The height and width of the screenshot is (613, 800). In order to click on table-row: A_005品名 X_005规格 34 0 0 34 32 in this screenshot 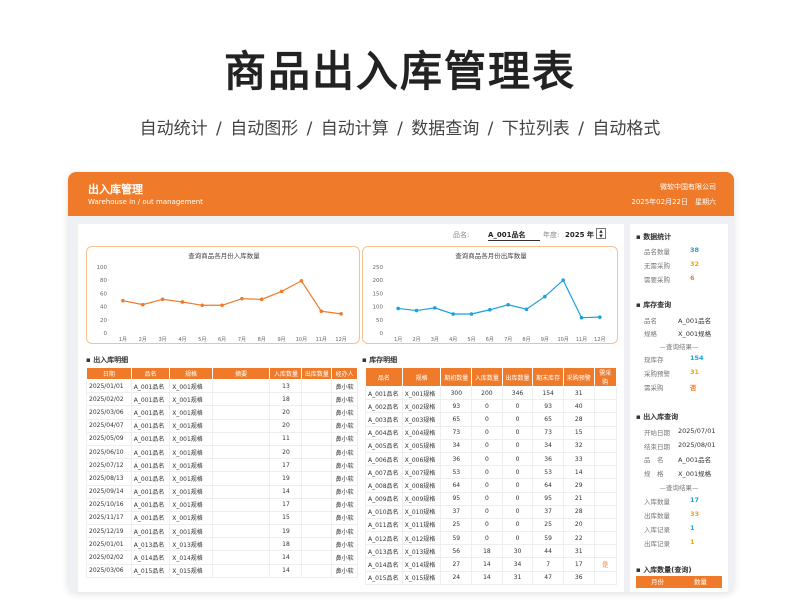, I will do `click(491, 445)`.